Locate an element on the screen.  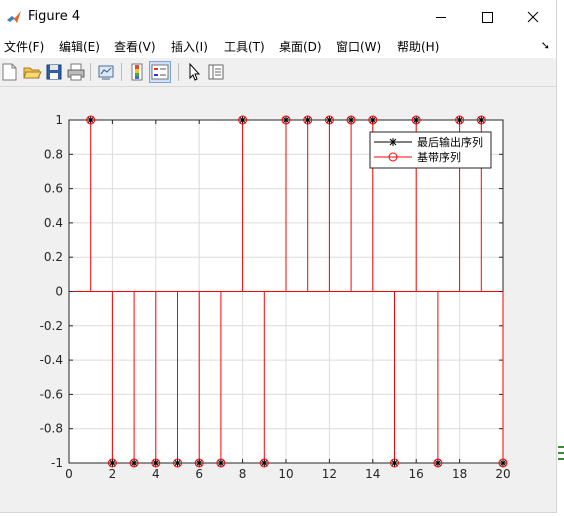
y-tick-label: 0.8 is located at coordinates (53, 154).